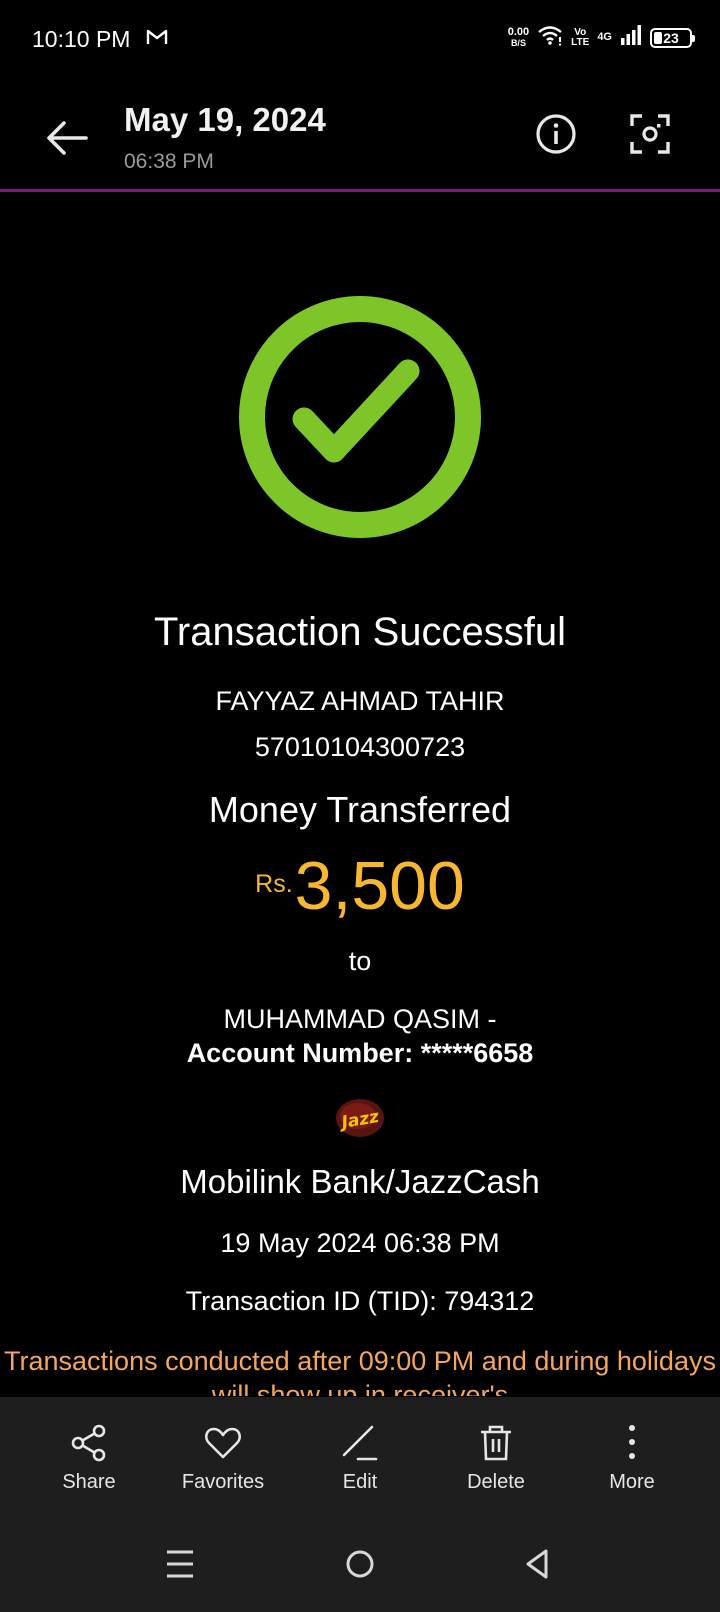 This screenshot has width=720, height=1612. I want to click on back-button, so click(68, 138).